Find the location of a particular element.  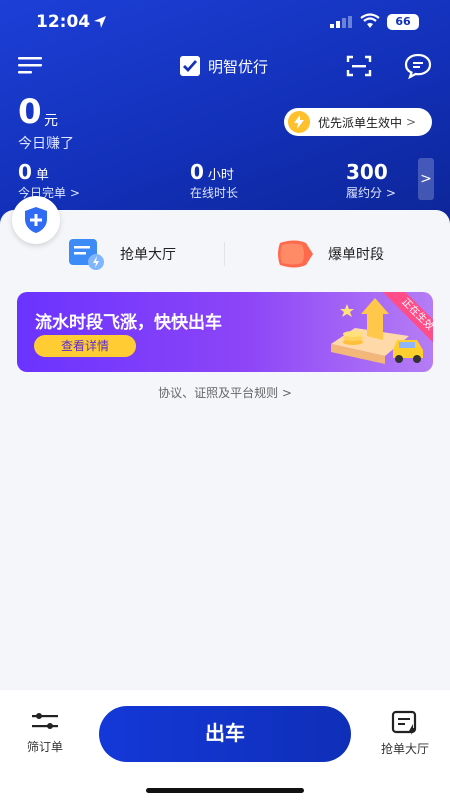

tab-filter-orders-label: 筛订单 is located at coordinates (44, 747).